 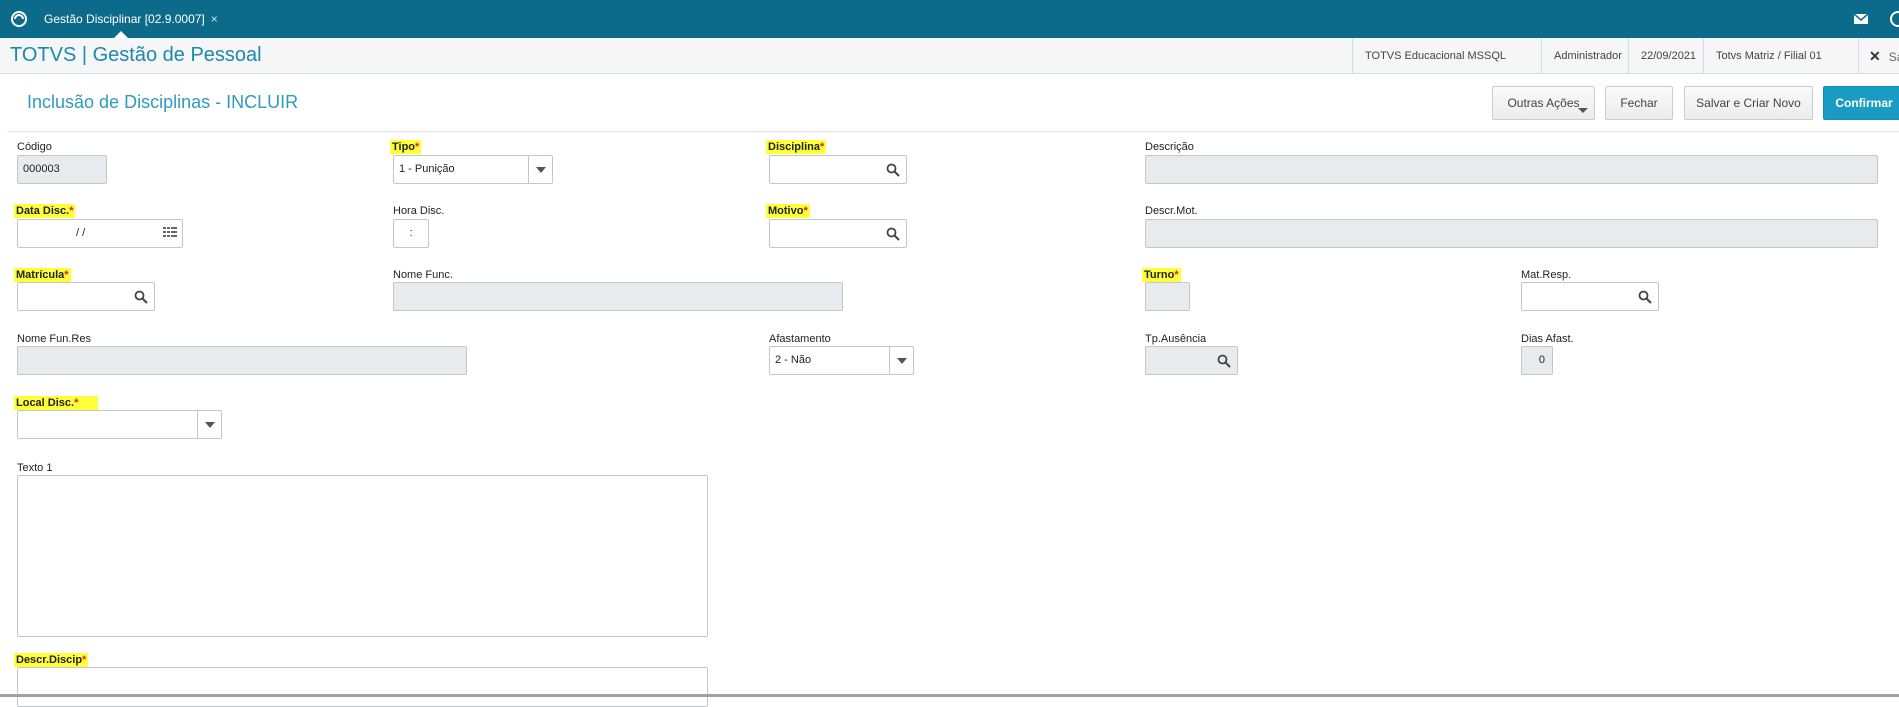 I want to click on tab-gestao-disciplinar: Gestão Disciplinar [02.9.0007] ×, so click(x=131, y=19).